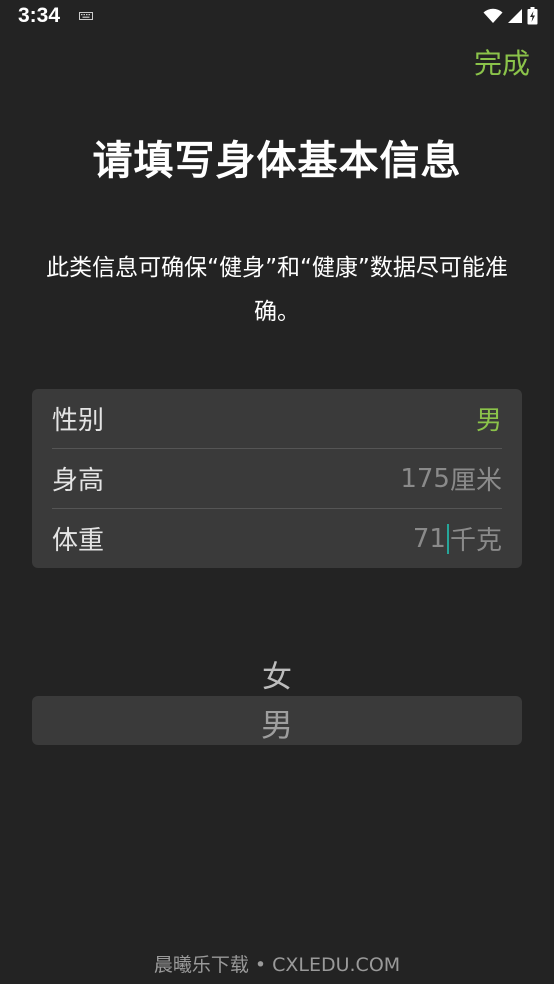 The width and height of the screenshot is (554, 984). What do you see at coordinates (39, 15) in the screenshot?
I see `status-time: 3:34` at bounding box center [39, 15].